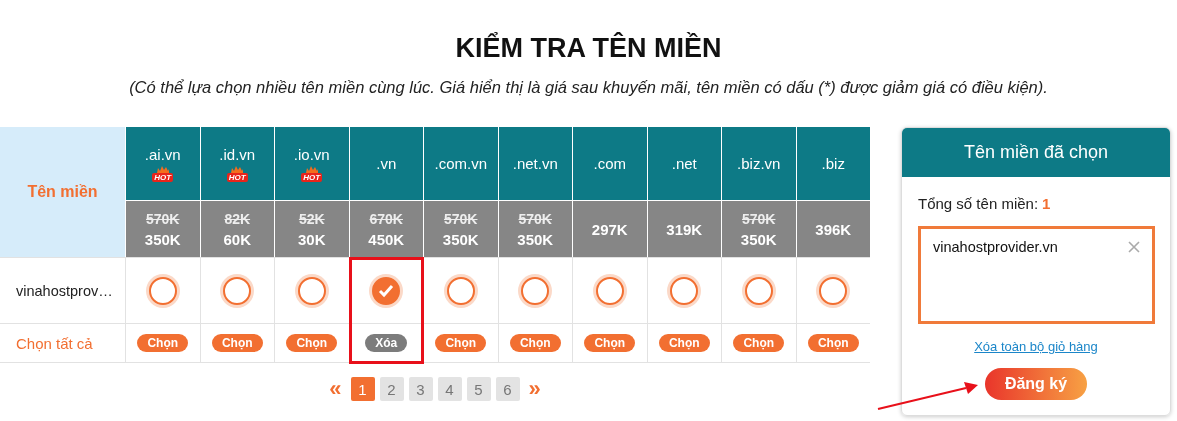 The width and height of the screenshot is (1177, 421). I want to click on total-count: 1, so click(1046, 203).